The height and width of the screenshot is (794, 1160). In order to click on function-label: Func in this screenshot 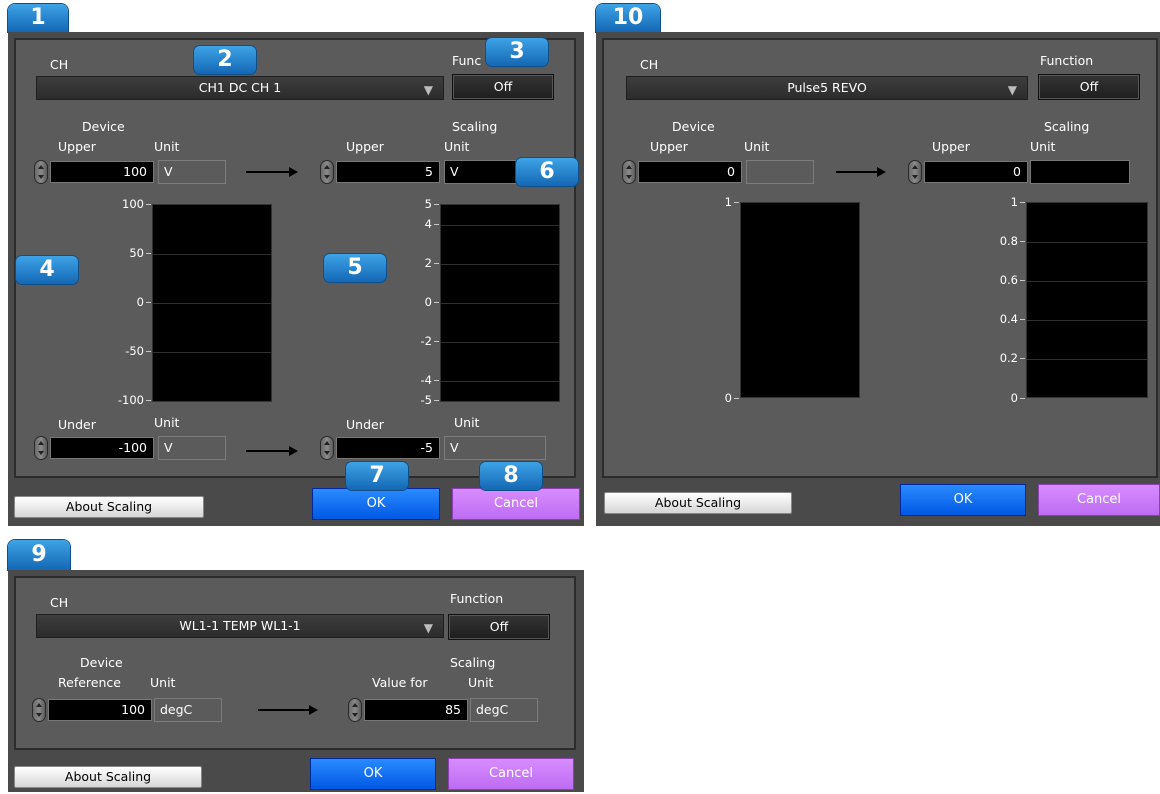, I will do `click(467, 60)`.